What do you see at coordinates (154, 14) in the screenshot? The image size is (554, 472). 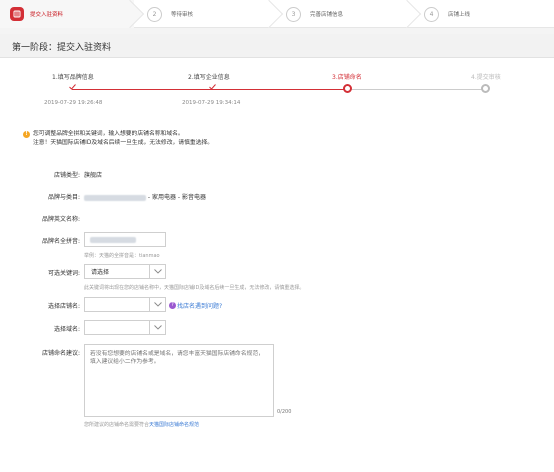 I see `step-number: 2` at bounding box center [154, 14].